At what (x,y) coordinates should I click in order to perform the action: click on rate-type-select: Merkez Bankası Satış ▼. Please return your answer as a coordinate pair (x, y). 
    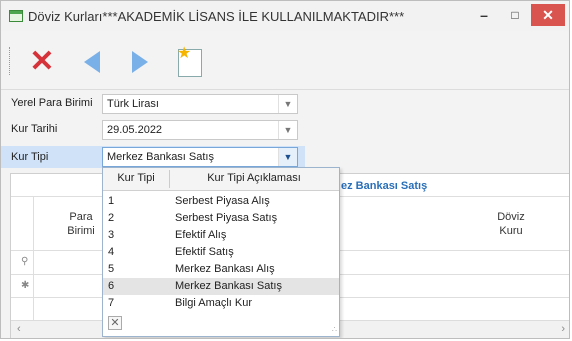
    Looking at the image, I should click on (200, 157).